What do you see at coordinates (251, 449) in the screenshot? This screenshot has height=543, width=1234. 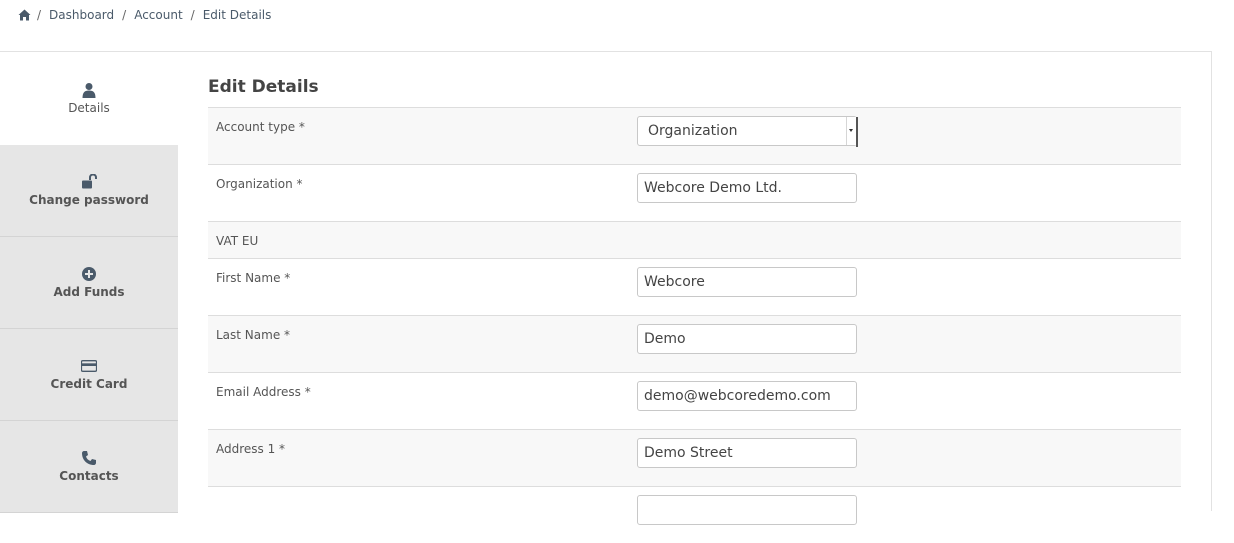 I see `address1-label: Address 1 *` at bounding box center [251, 449].